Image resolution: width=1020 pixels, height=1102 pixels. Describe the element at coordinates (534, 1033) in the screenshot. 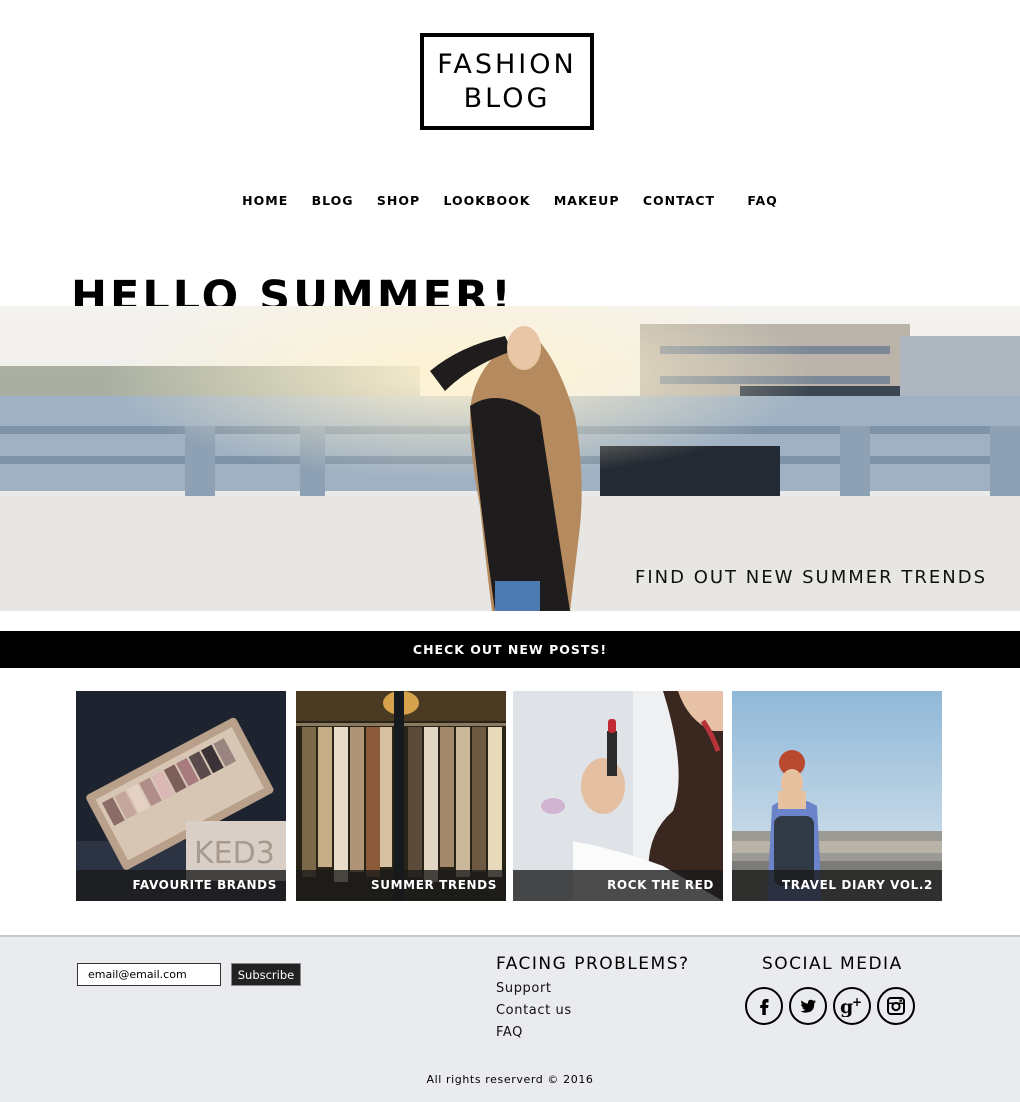

I see `faq-link: FAQ` at that location.